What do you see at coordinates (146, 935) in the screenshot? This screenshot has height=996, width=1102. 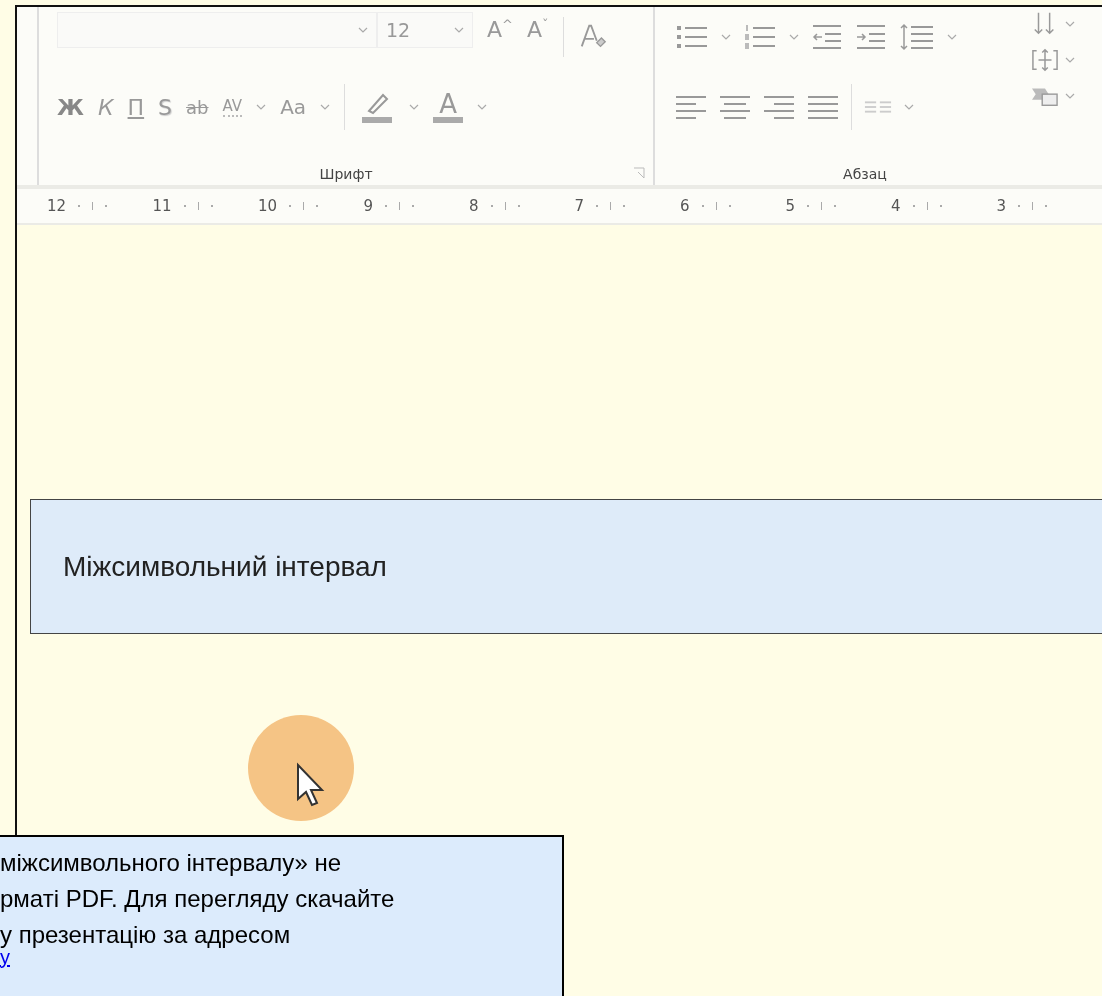 I see `note-text: у презентацію за адресом` at bounding box center [146, 935].